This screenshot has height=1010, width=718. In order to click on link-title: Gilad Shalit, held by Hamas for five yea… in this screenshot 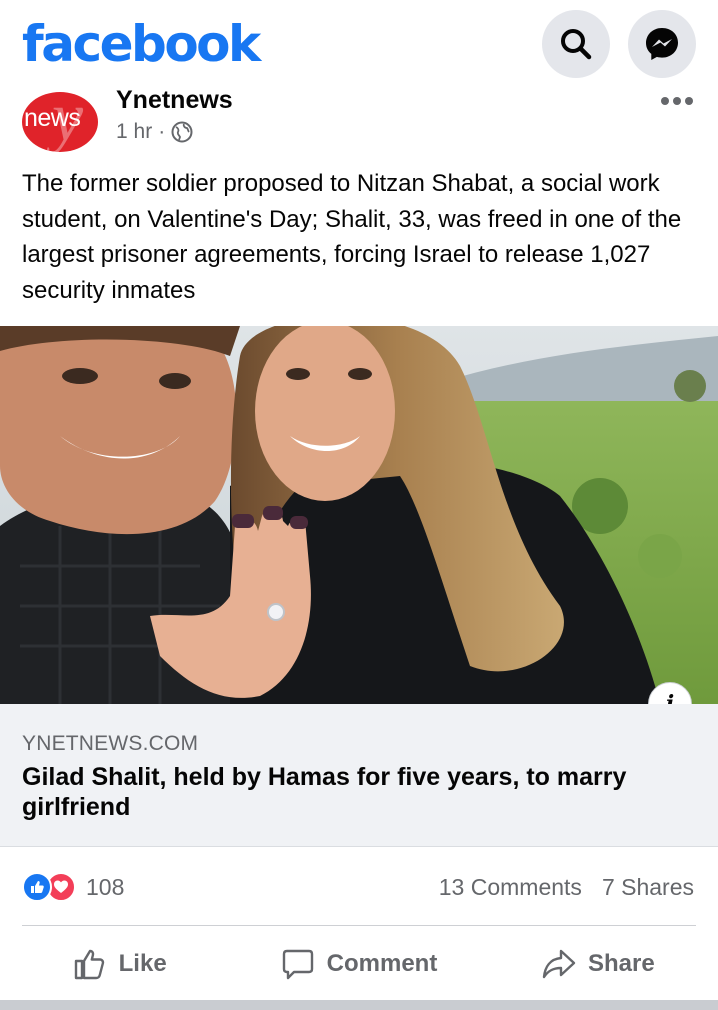, I will do `click(362, 792)`.